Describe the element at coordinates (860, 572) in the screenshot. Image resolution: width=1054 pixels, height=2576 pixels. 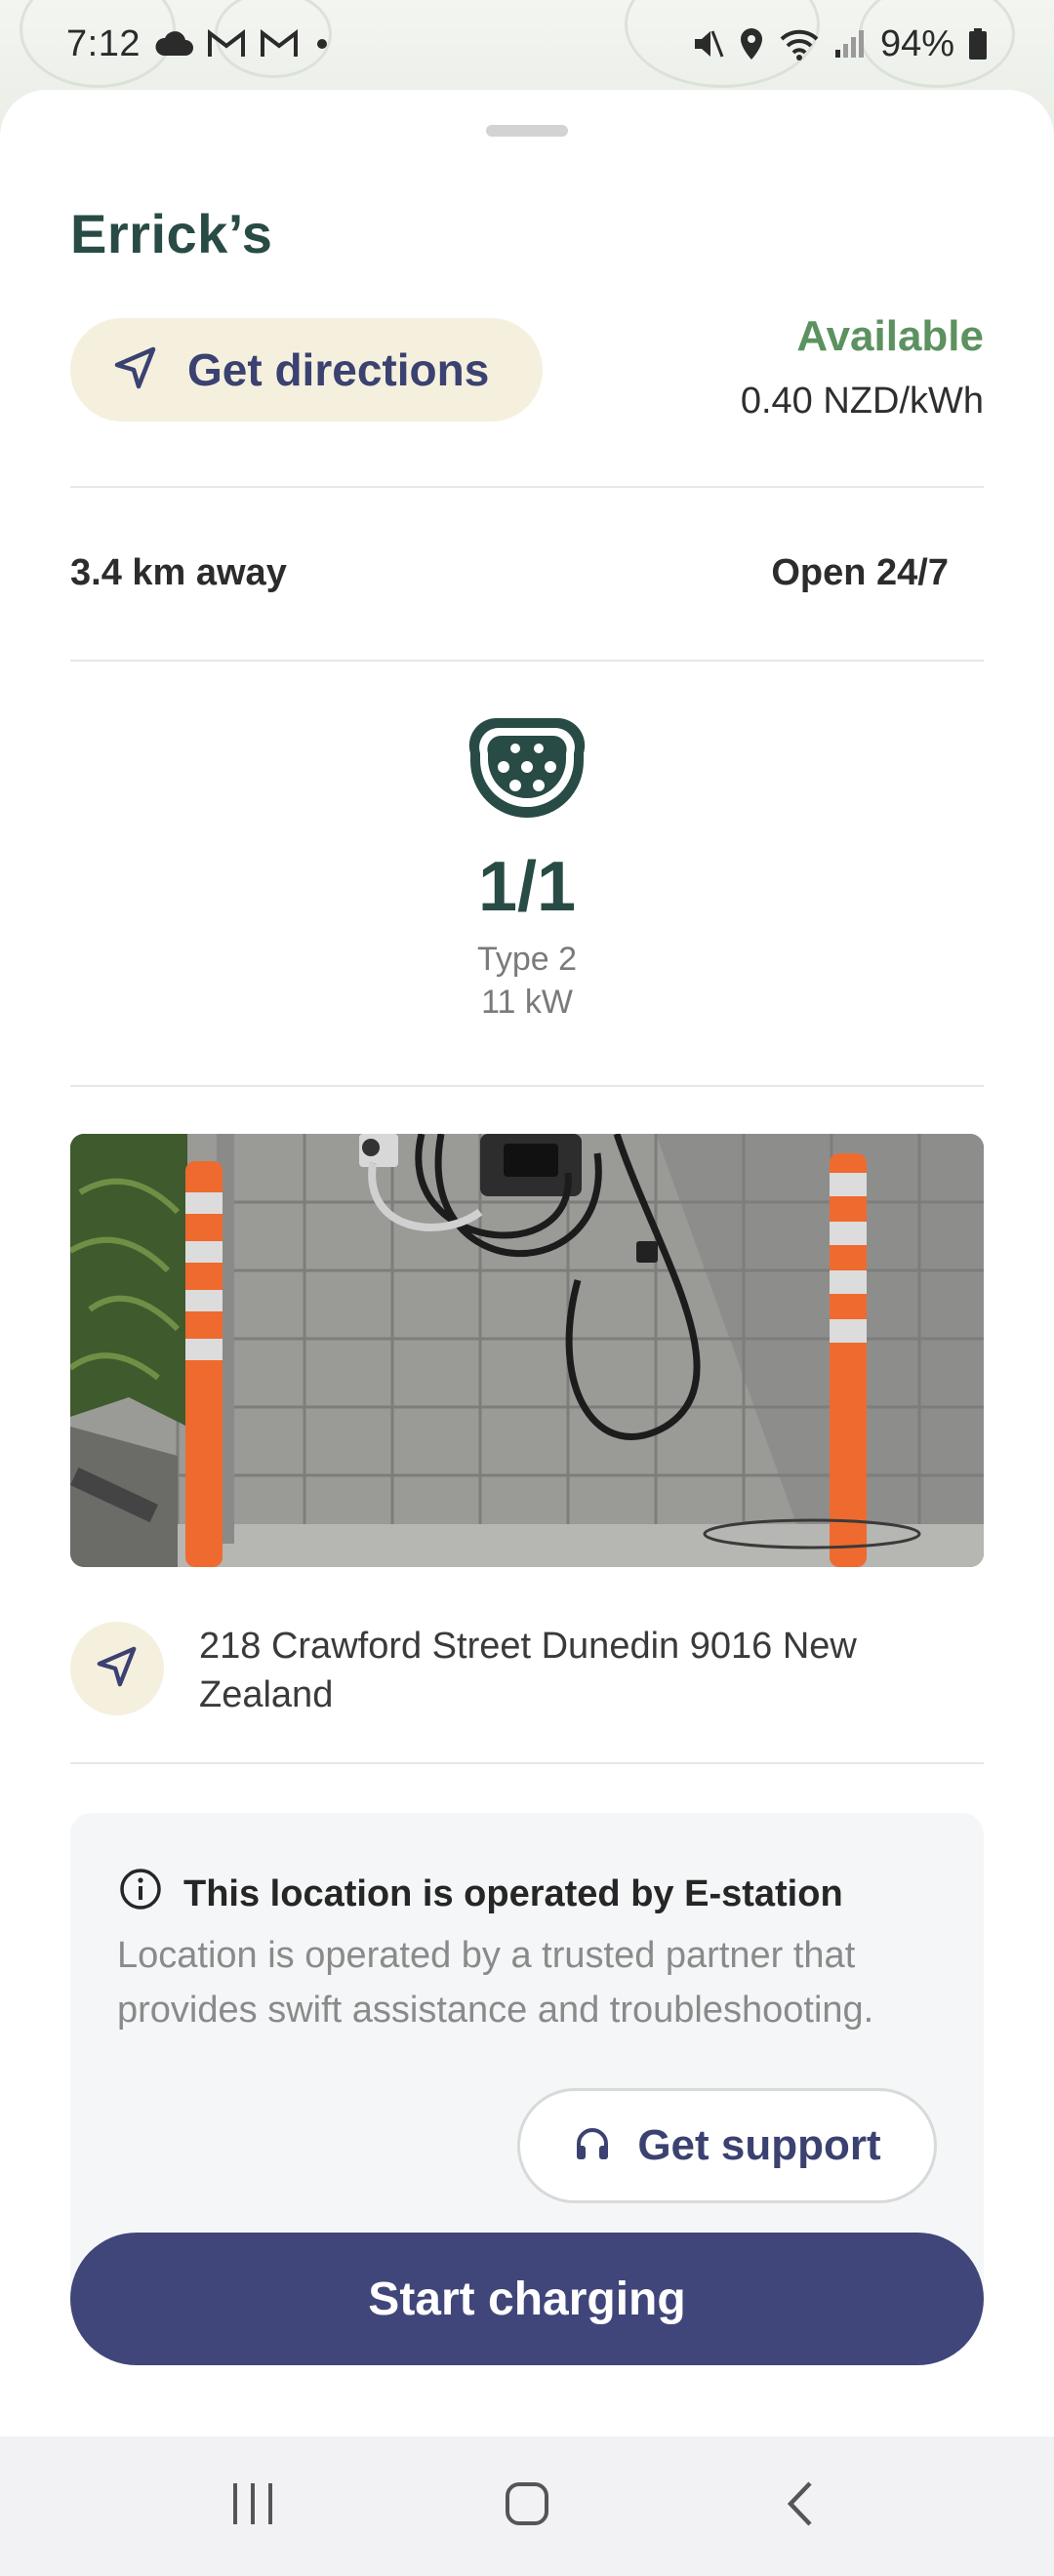
I see `opening-hours: Open 24/7` at that location.